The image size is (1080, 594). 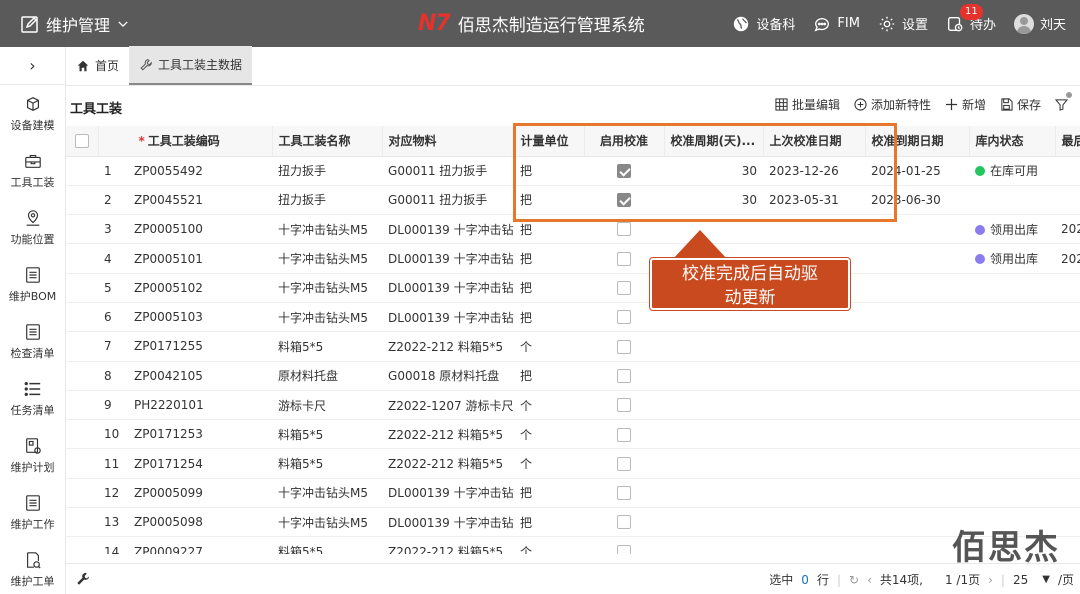 What do you see at coordinates (448, 141) in the screenshot?
I see `column-header-material: 对应物料` at bounding box center [448, 141].